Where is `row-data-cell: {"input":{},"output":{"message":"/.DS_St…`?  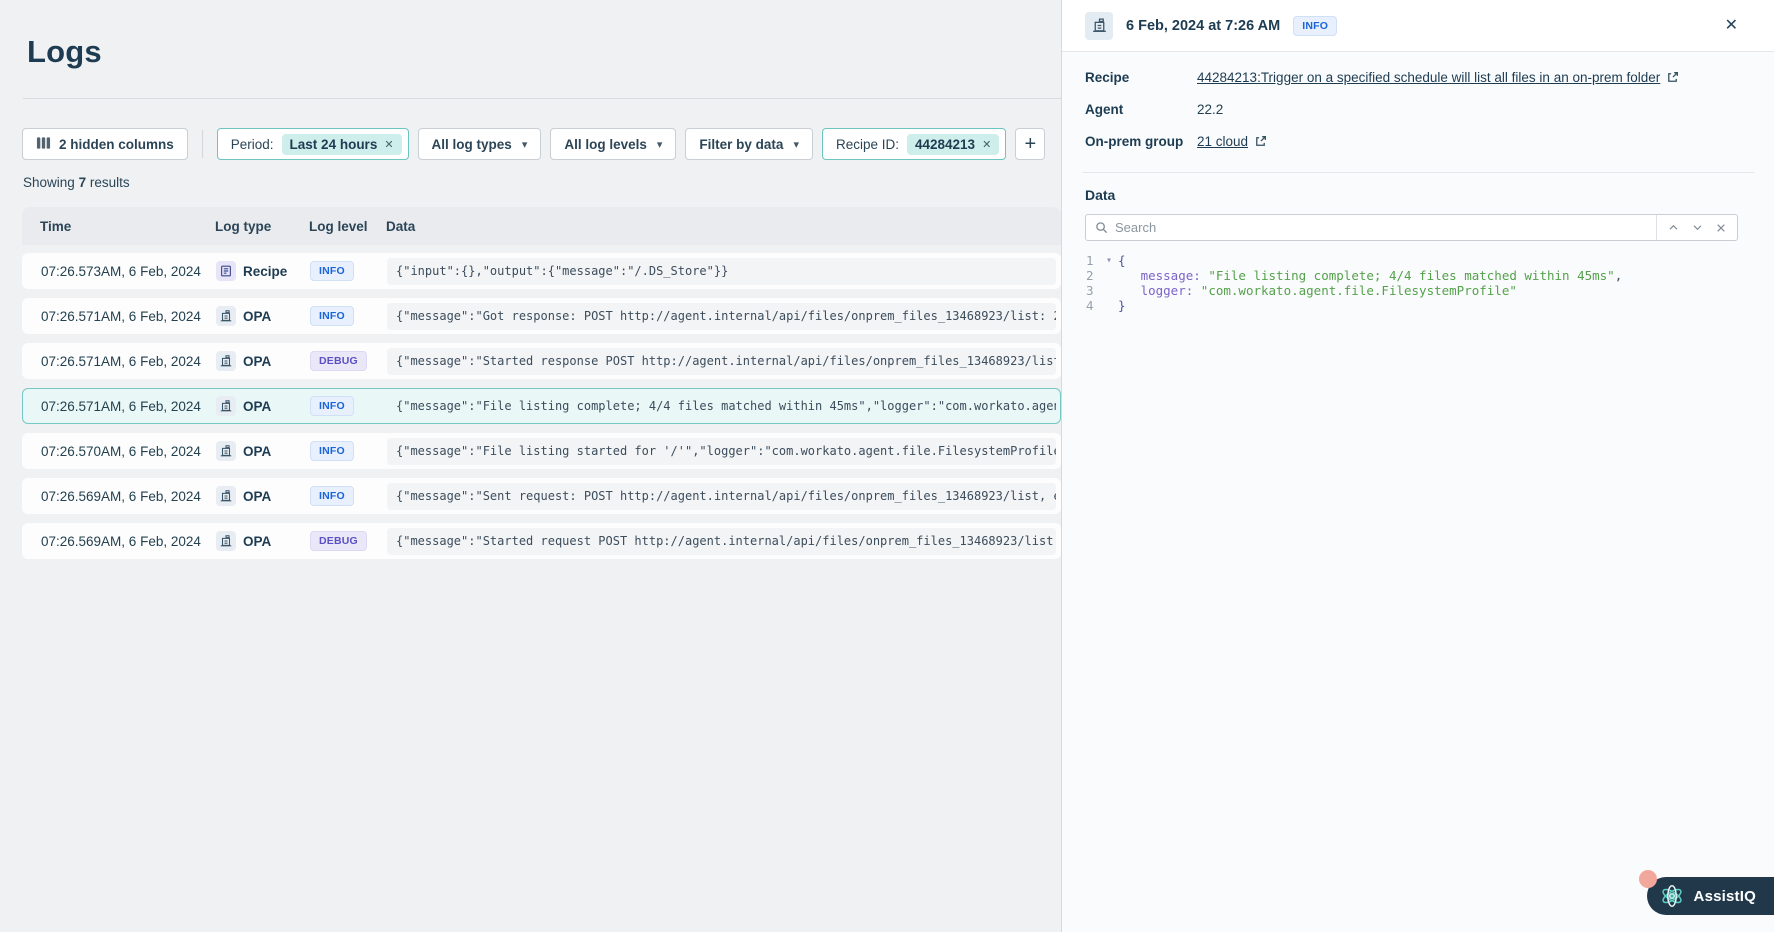
row-data-cell: {"input":{},"output":{"message":"/.DS_St… is located at coordinates (723, 271).